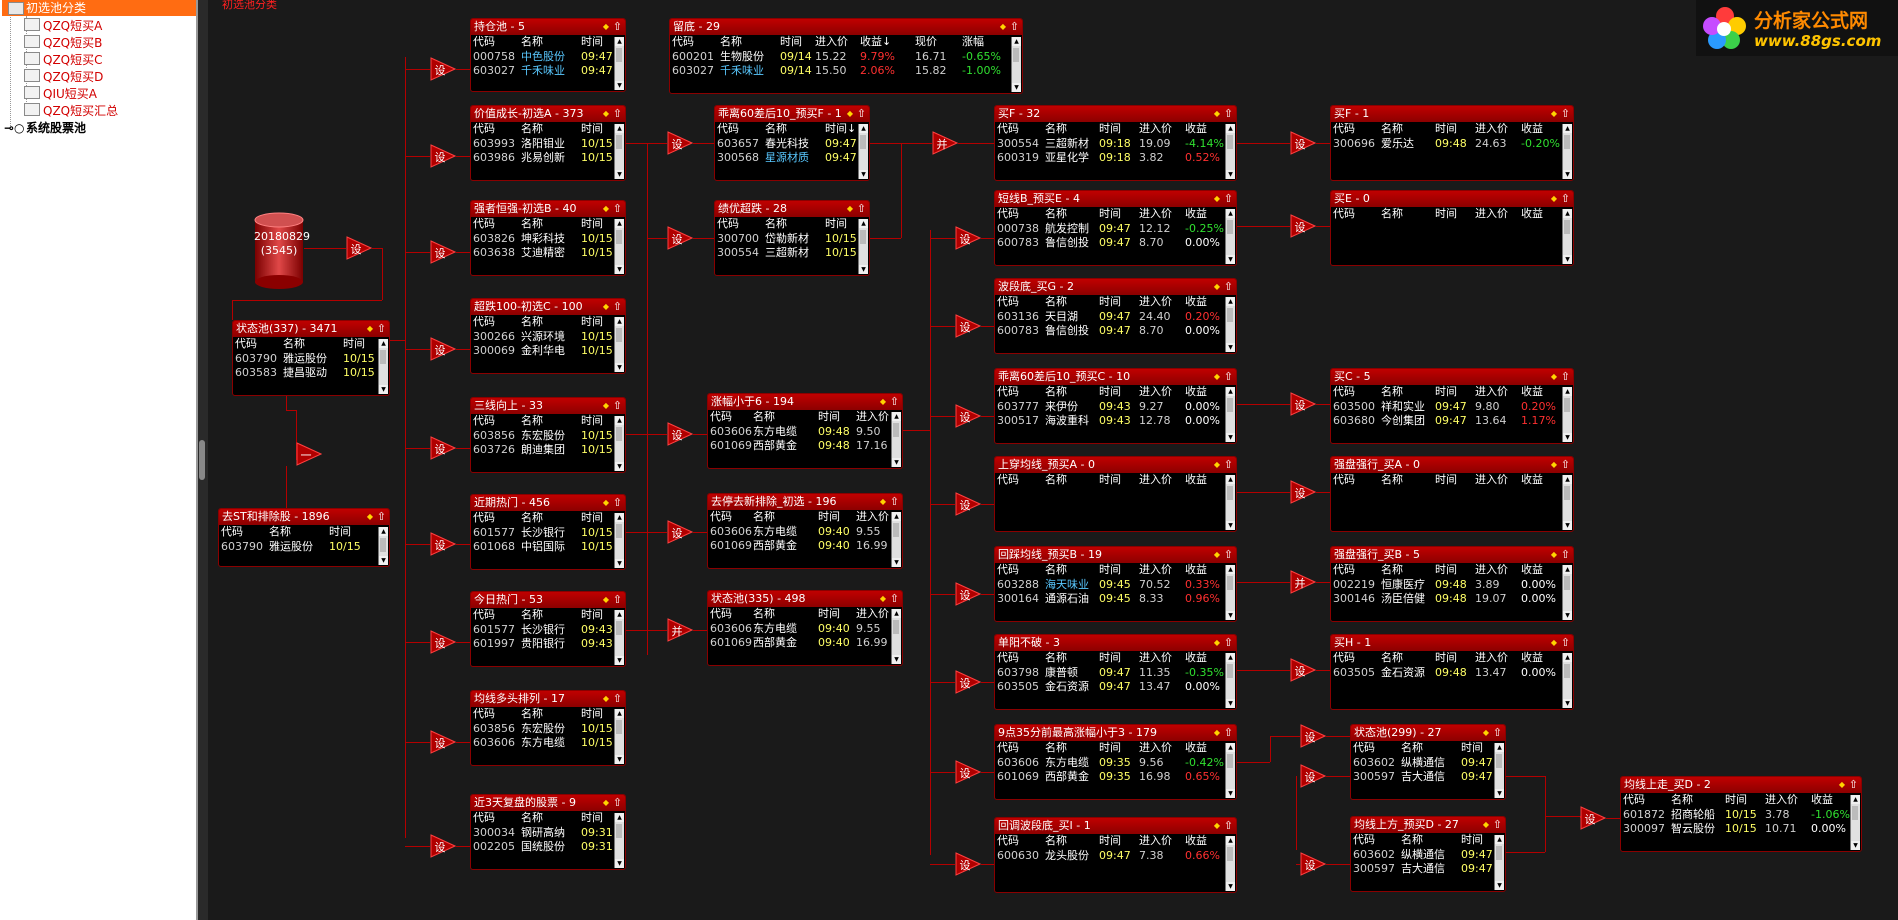 Image resolution: width=1898 pixels, height=920 pixels. What do you see at coordinates (840, 129) in the screenshot?
I see `column-header: 时间↓` at bounding box center [840, 129].